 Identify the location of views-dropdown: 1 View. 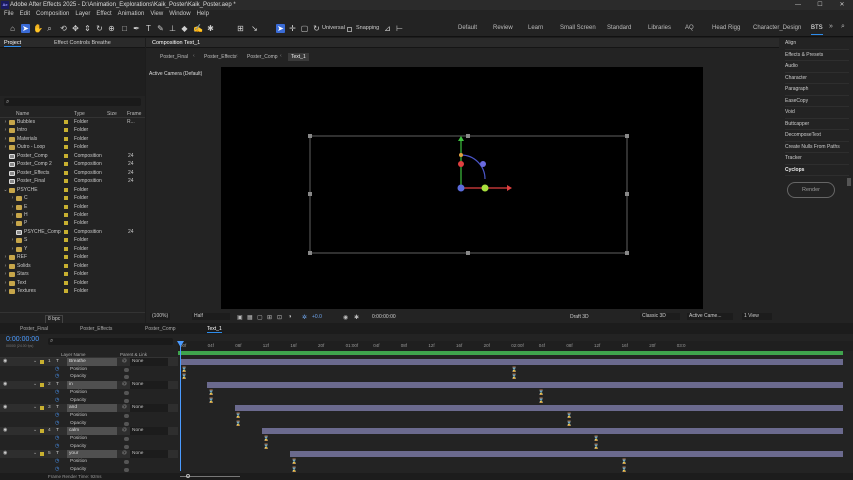
(757, 316).